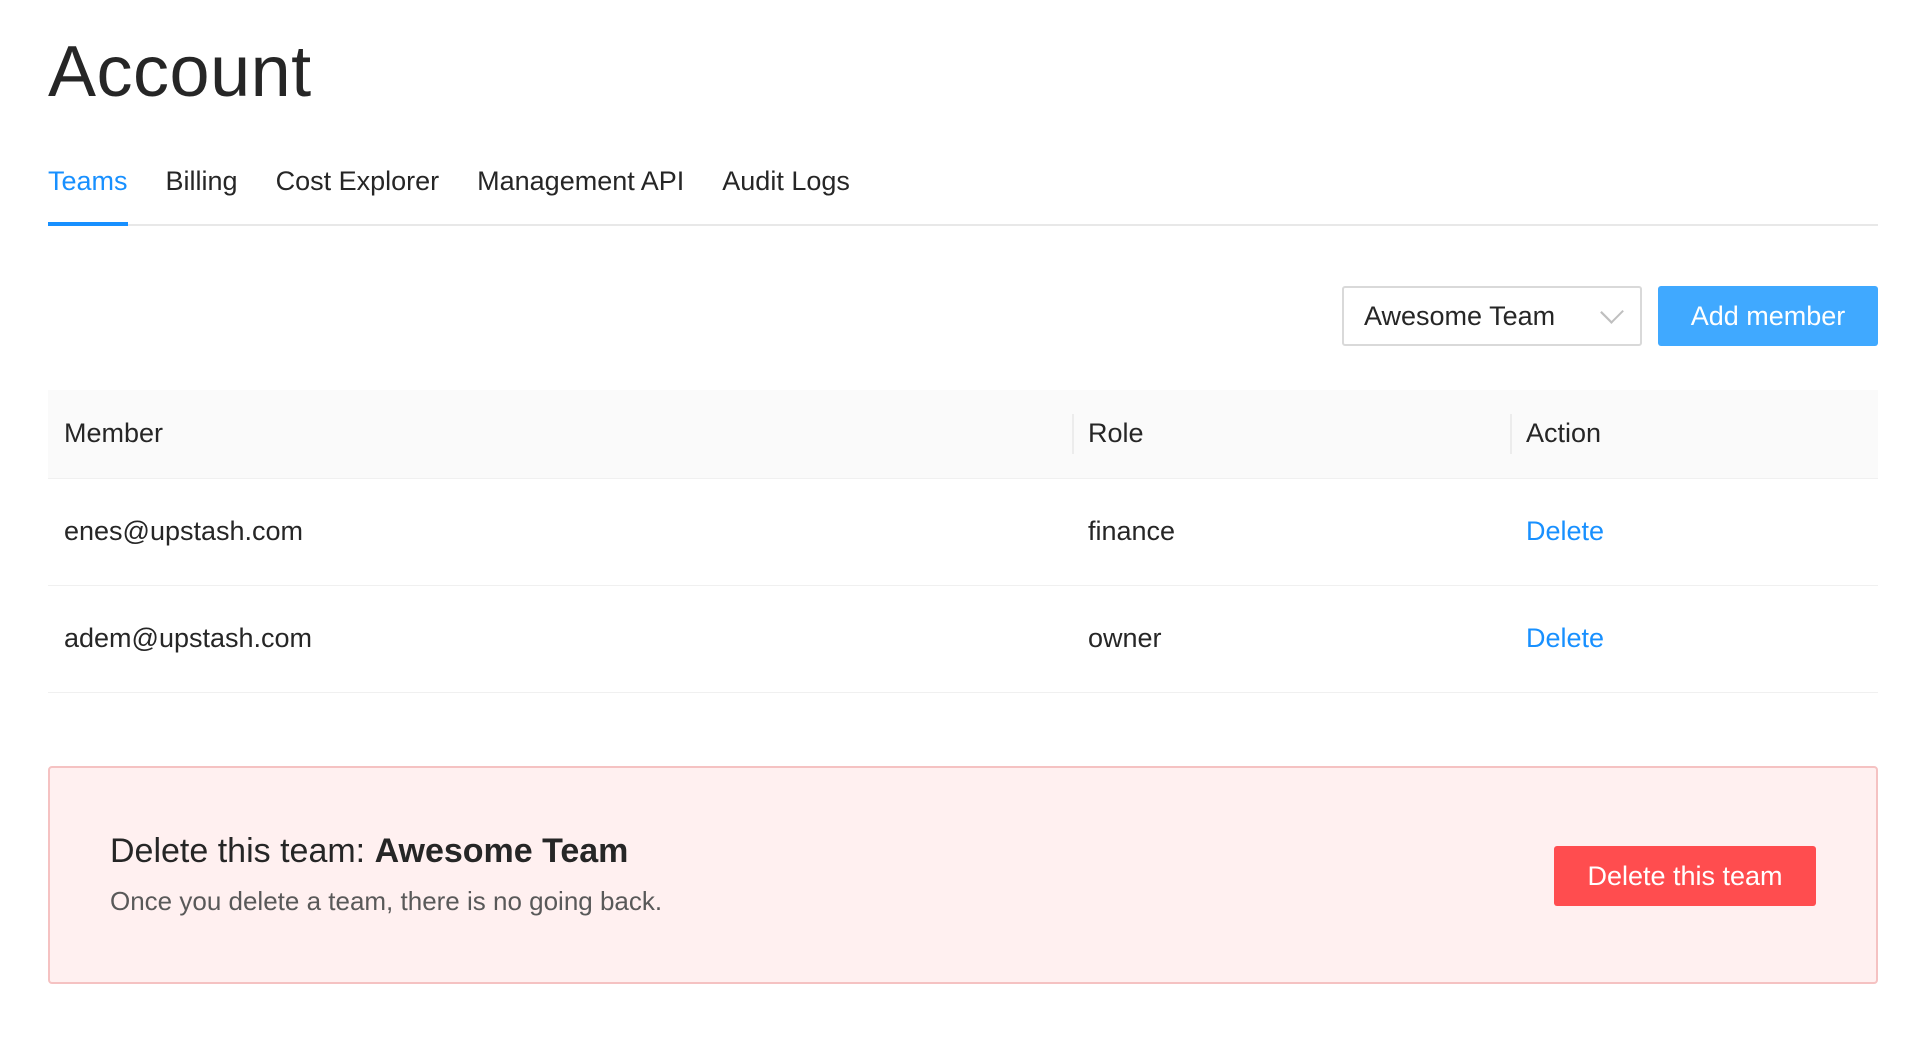 The image size is (1920, 1037). What do you see at coordinates (560, 532) in the screenshot?
I see `member-email: enes@upstash.com` at bounding box center [560, 532].